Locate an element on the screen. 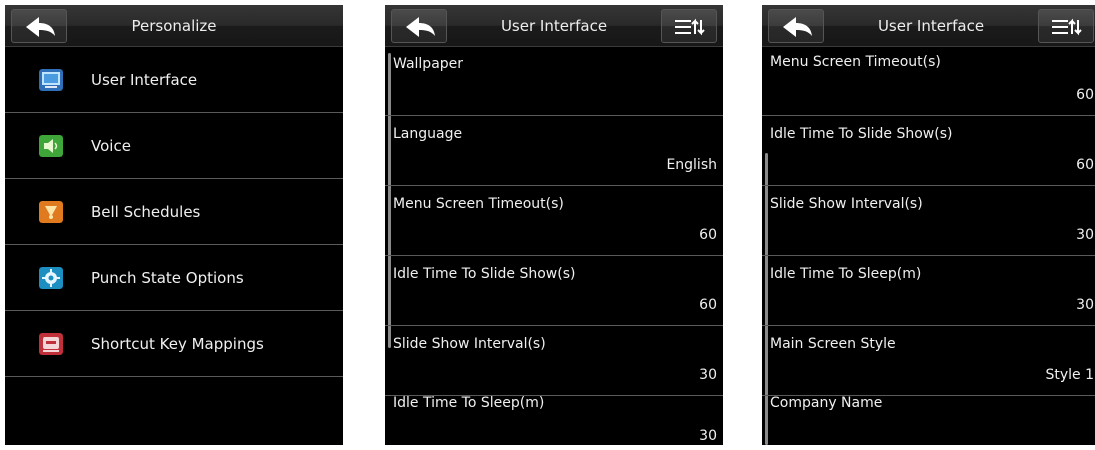 The width and height of the screenshot is (1095, 450). monitor-icon is located at coordinates (51, 80).